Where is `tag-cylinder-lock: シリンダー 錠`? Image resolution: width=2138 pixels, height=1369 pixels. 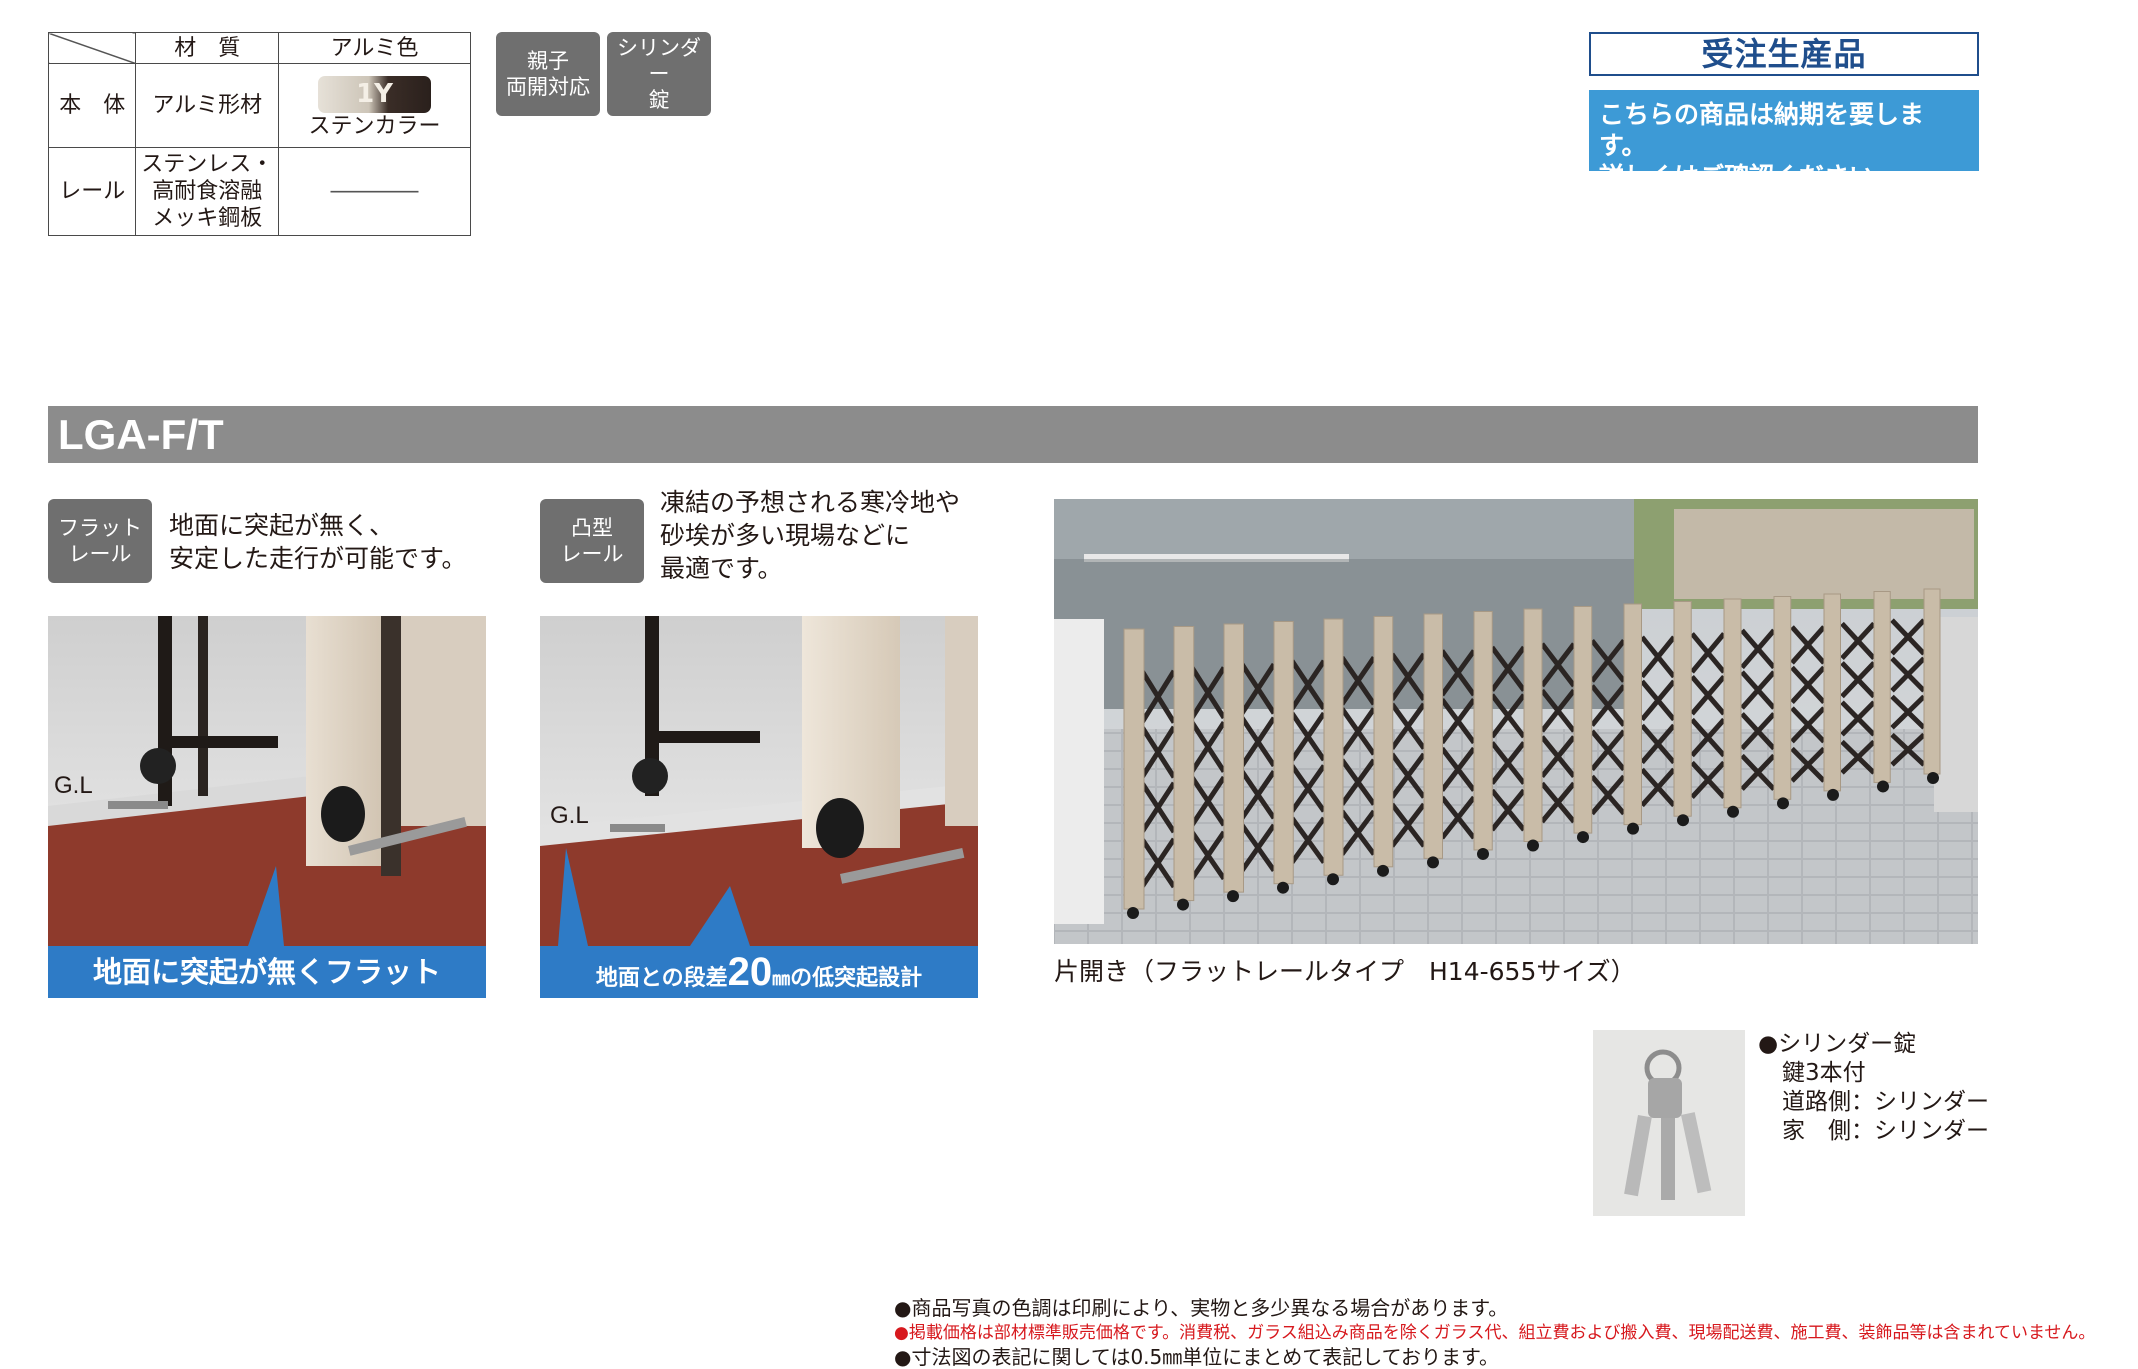 tag-cylinder-lock: シリンダー 錠 is located at coordinates (659, 74).